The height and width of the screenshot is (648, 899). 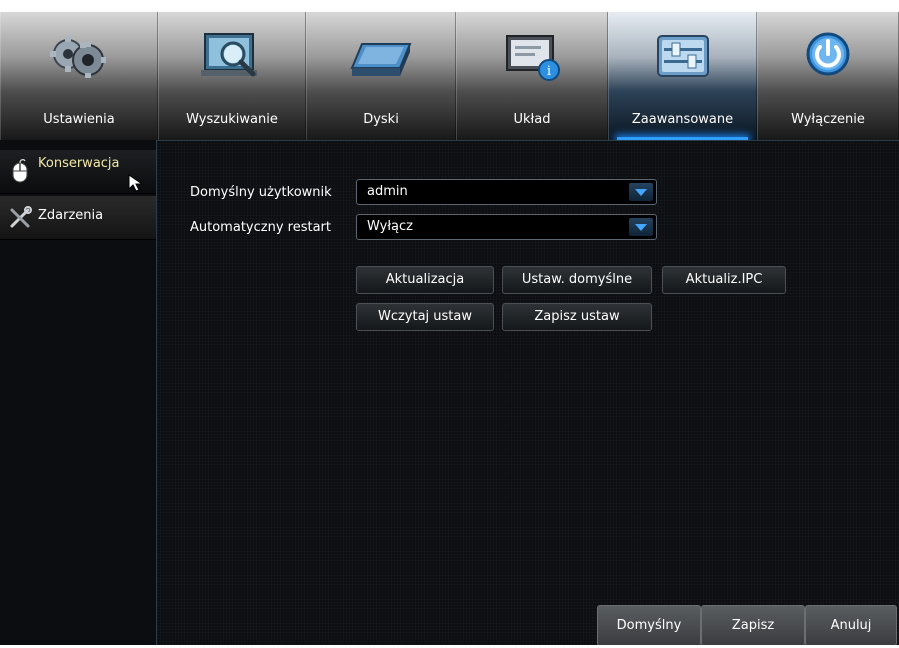 I want to click on disk-icon, so click(x=381, y=59).